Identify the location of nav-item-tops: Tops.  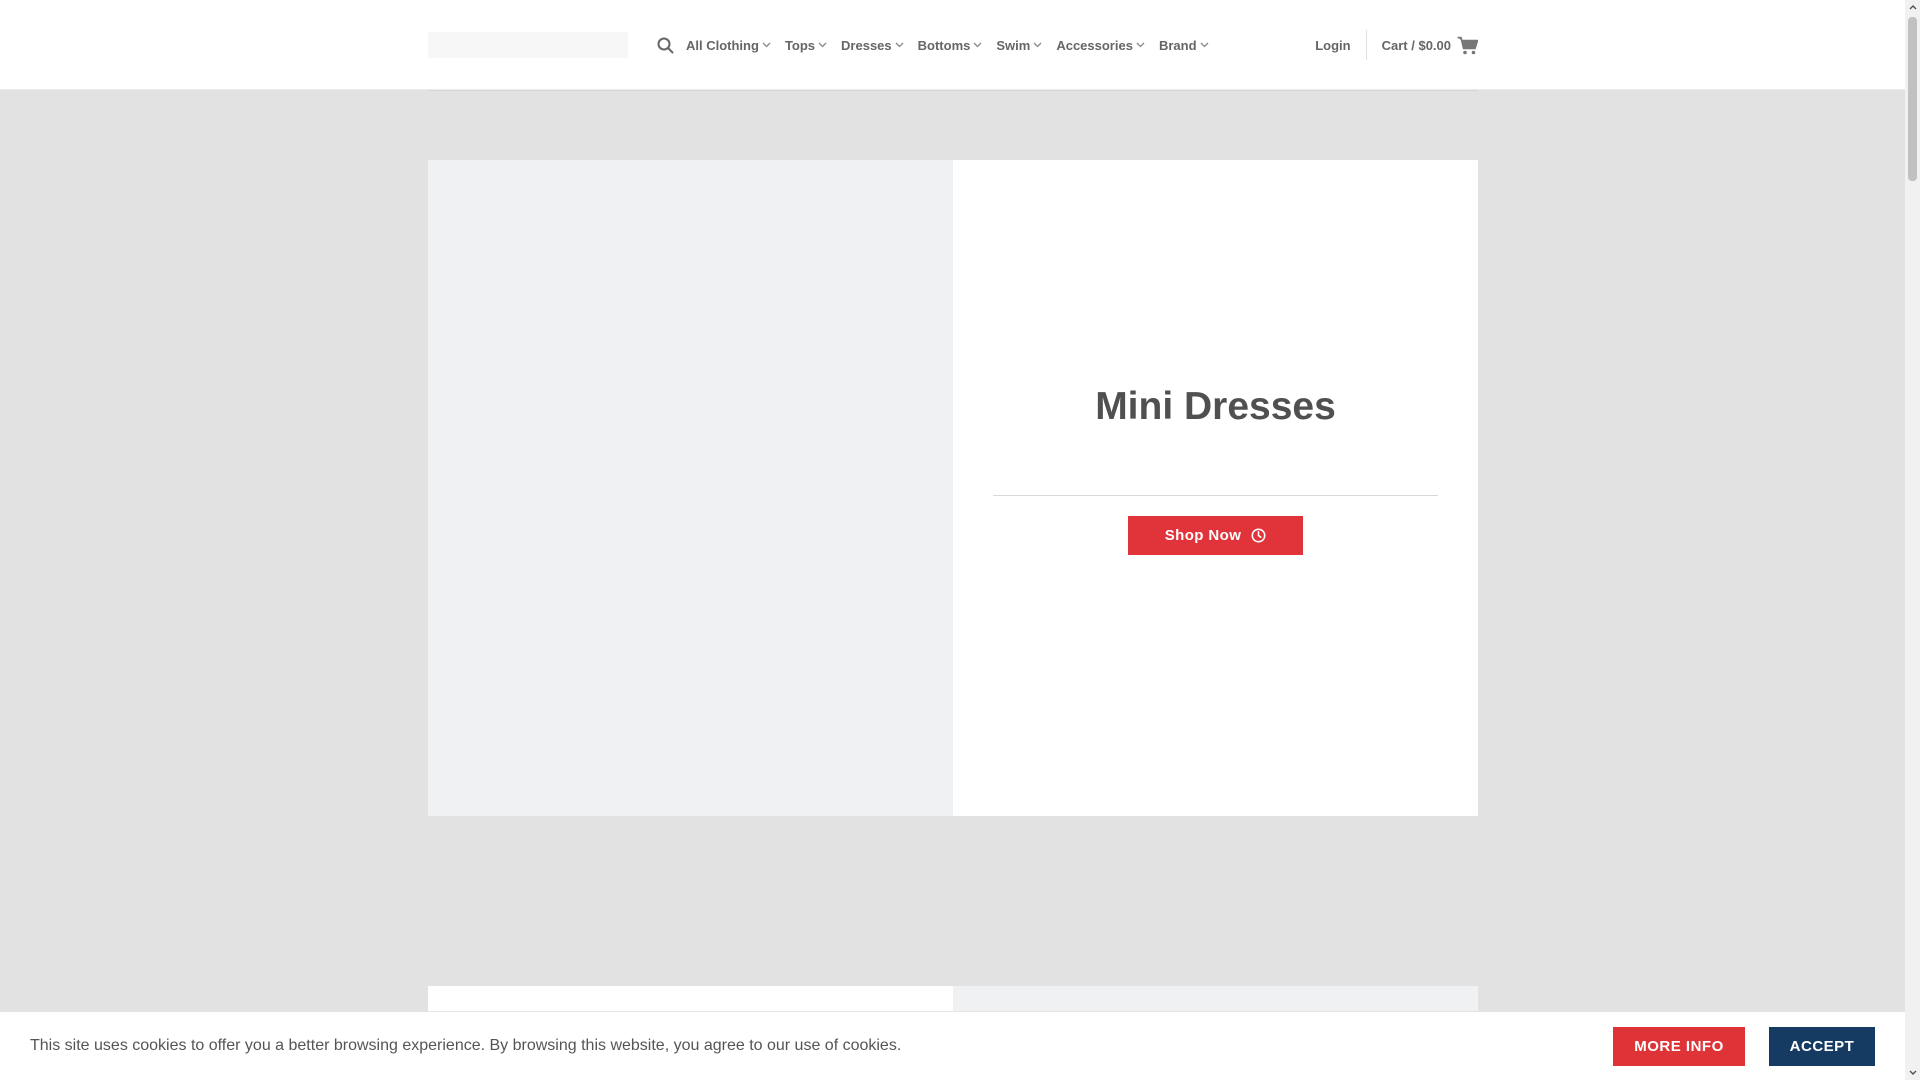
(806, 45).